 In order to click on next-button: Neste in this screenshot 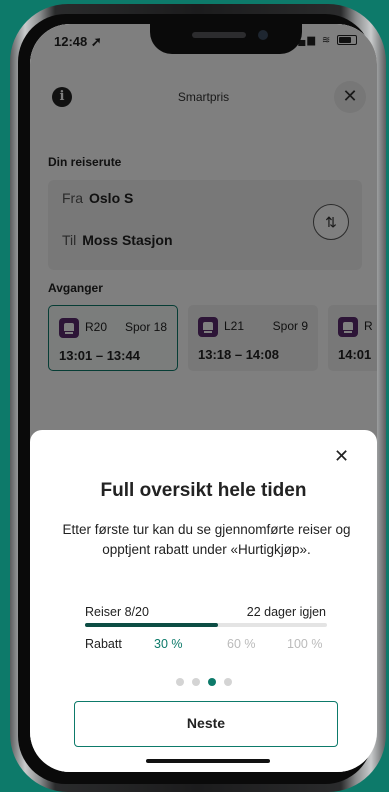, I will do `click(206, 724)`.